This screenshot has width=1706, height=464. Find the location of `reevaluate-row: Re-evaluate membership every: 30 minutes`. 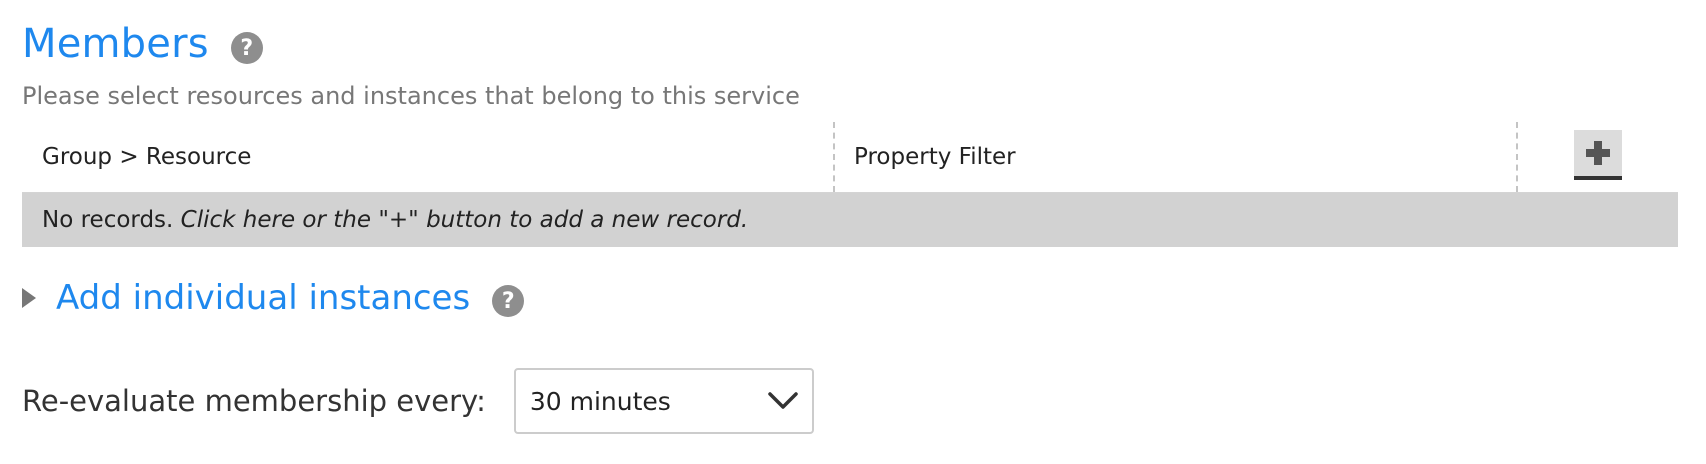

reevaluate-row: Re-evaluate membership every: 30 minutes is located at coordinates (418, 401).